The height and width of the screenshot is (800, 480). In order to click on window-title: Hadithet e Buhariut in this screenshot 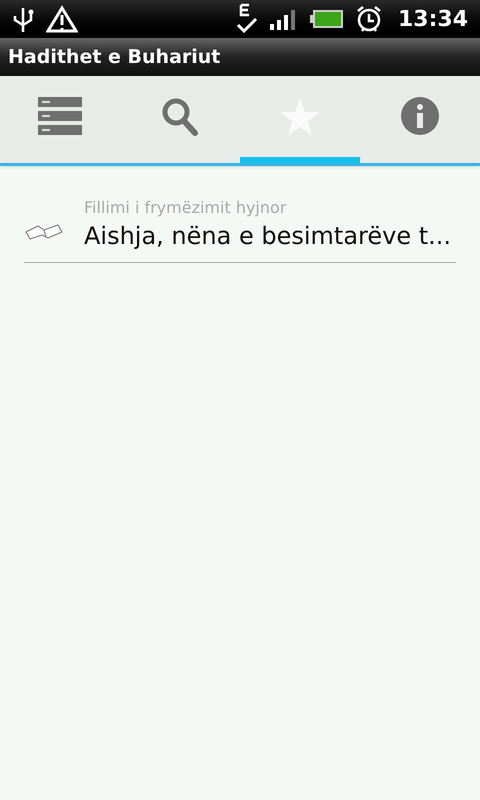, I will do `click(114, 57)`.